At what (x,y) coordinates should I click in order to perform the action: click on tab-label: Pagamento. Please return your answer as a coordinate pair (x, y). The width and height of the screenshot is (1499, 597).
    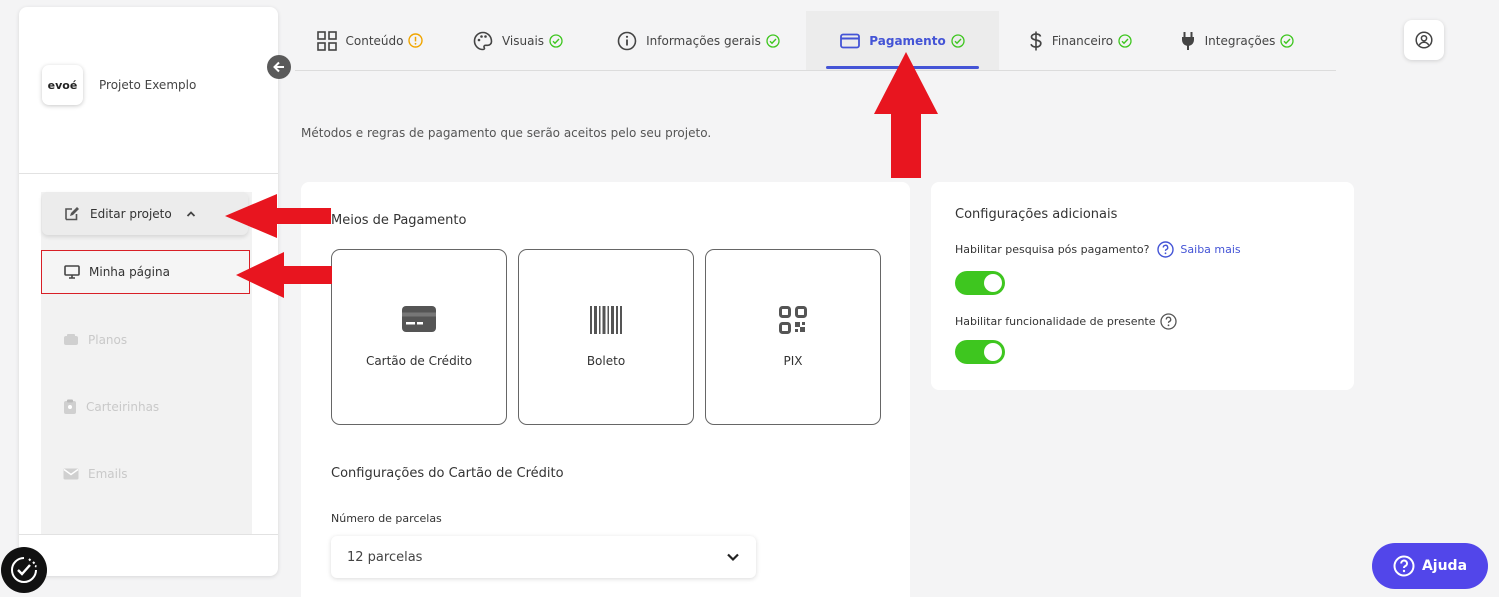
    Looking at the image, I should click on (907, 40).